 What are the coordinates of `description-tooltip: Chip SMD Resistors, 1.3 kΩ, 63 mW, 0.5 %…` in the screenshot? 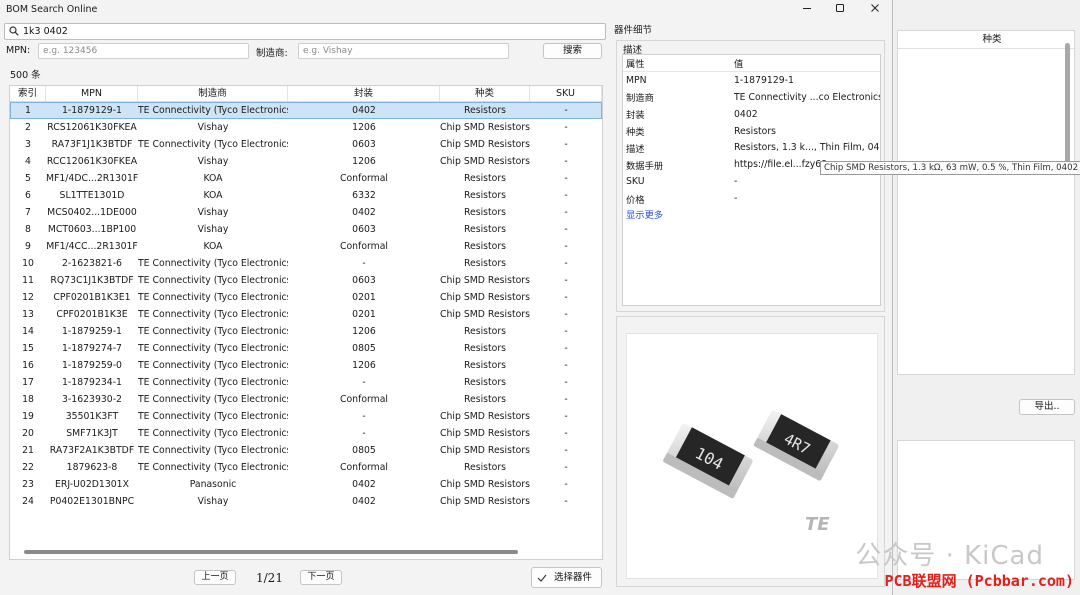 It's located at (950, 168).